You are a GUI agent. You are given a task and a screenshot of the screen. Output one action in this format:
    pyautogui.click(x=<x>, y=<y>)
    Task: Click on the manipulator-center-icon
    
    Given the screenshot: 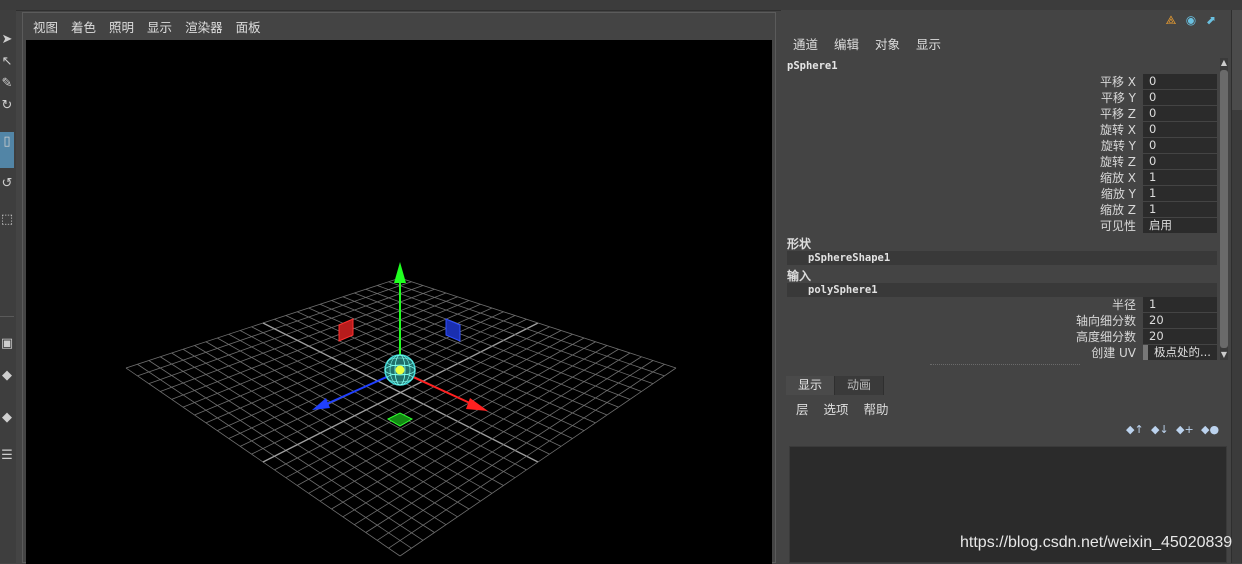 What is the action you would take?
    pyautogui.click(x=400, y=370)
    